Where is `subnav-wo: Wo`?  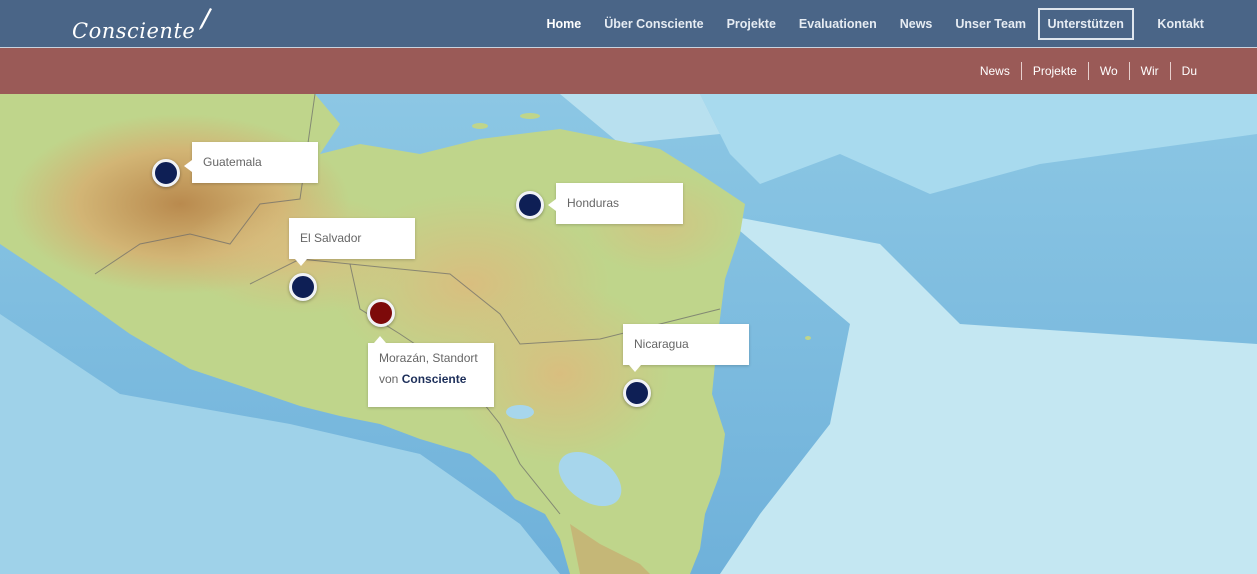 subnav-wo: Wo is located at coordinates (1108, 71).